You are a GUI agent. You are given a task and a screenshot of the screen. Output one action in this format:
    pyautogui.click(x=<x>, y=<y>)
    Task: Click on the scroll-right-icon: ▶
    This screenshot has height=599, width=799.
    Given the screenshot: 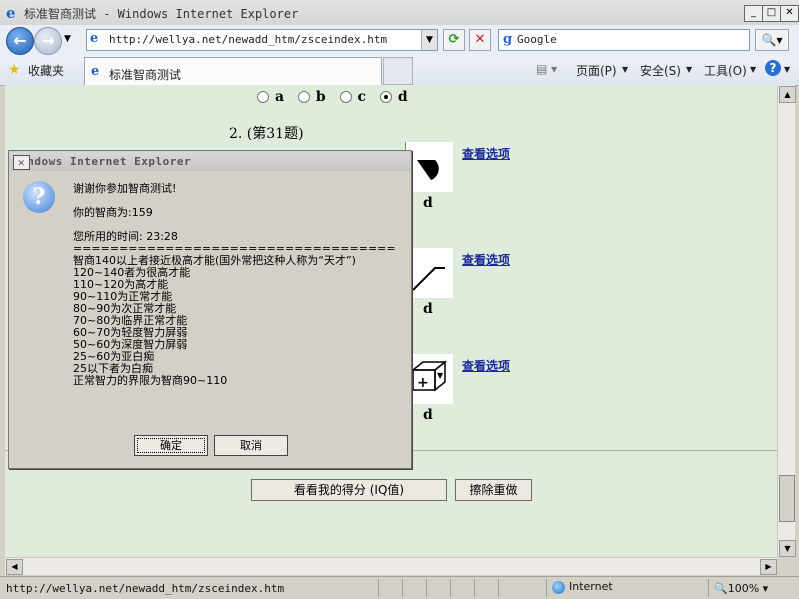 What is the action you would take?
    pyautogui.click(x=768, y=567)
    